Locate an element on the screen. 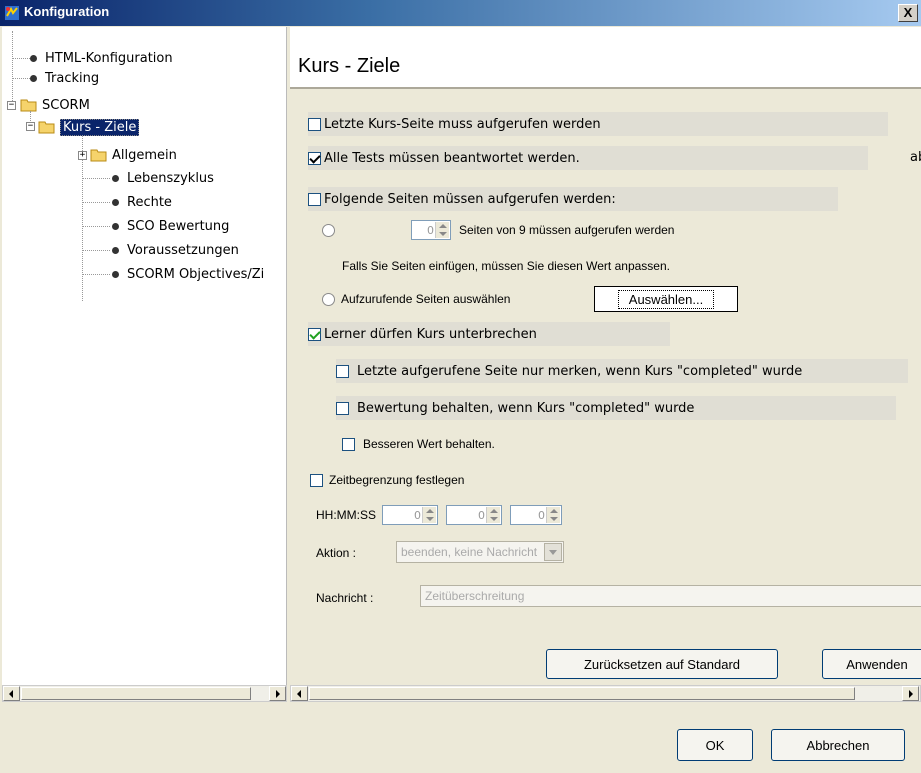 This screenshot has height=773, width=921. last-page-checkbox is located at coordinates (314, 124).